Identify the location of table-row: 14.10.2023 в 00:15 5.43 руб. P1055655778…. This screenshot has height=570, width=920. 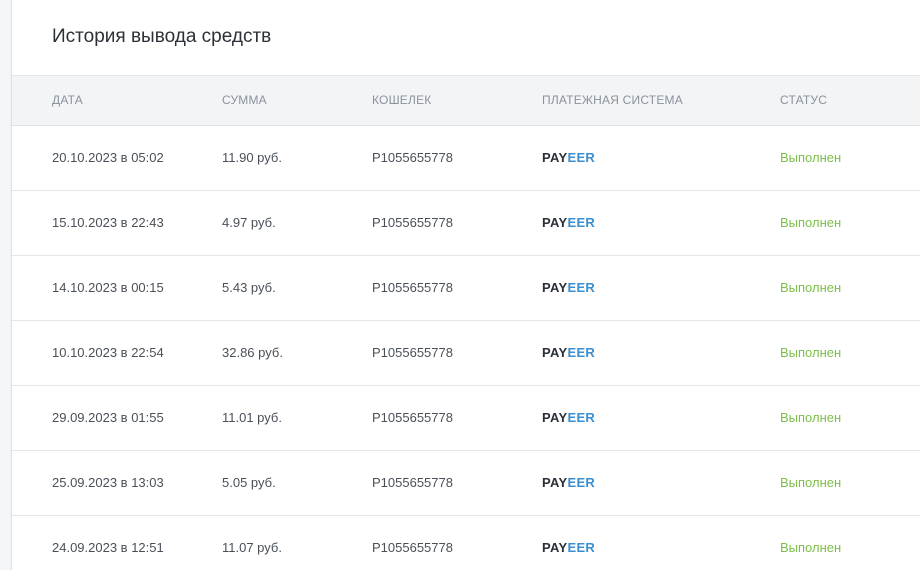
(466, 288).